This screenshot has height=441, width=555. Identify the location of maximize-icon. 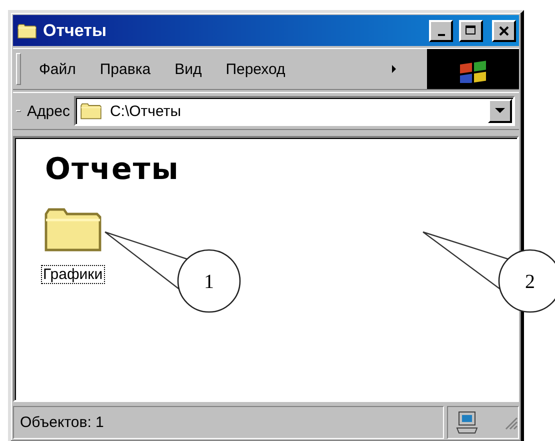
(471, 30).